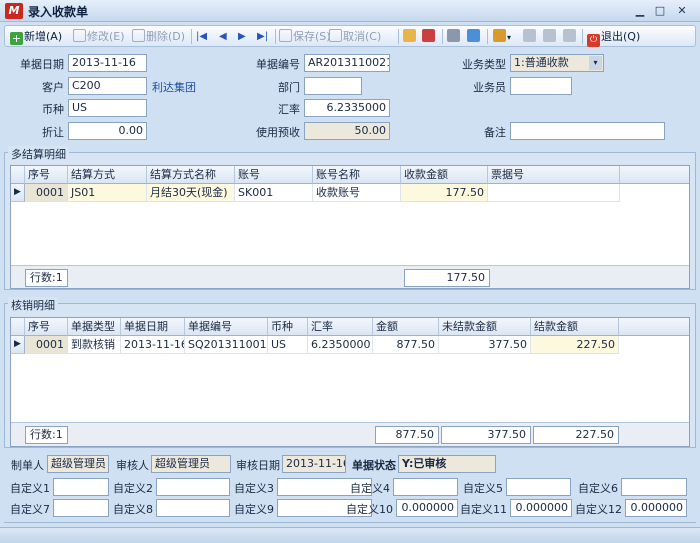  What do you see at coordinates (193, 508) in the screenshot?
I see `custom8-field` at bounding box center [193, 508].